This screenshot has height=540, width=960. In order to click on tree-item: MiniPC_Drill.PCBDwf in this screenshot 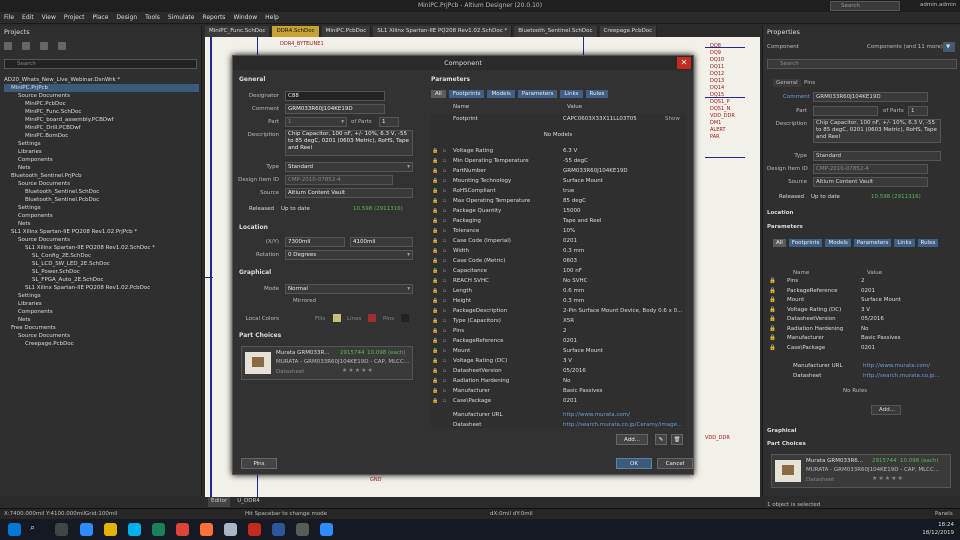, I will do `click(101, 128)`.